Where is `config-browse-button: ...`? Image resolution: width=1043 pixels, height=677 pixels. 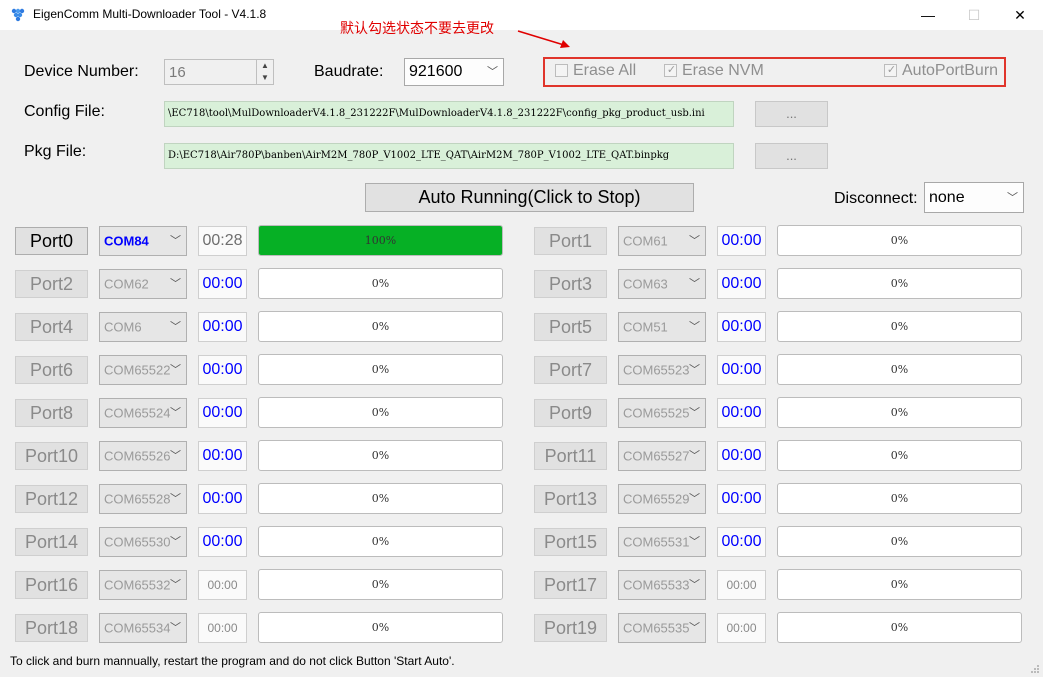 config-browse-button: ... is located at coordinates (791, 114).